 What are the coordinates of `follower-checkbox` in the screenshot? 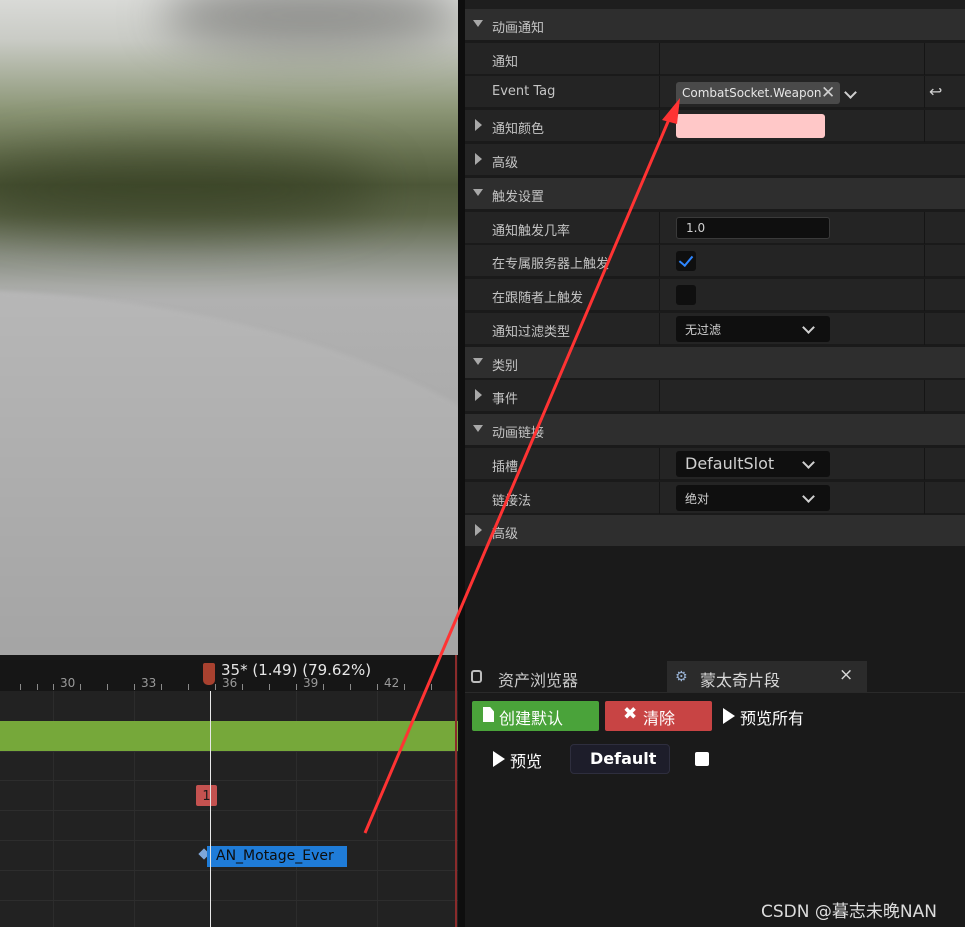 It's located at (686, 295).